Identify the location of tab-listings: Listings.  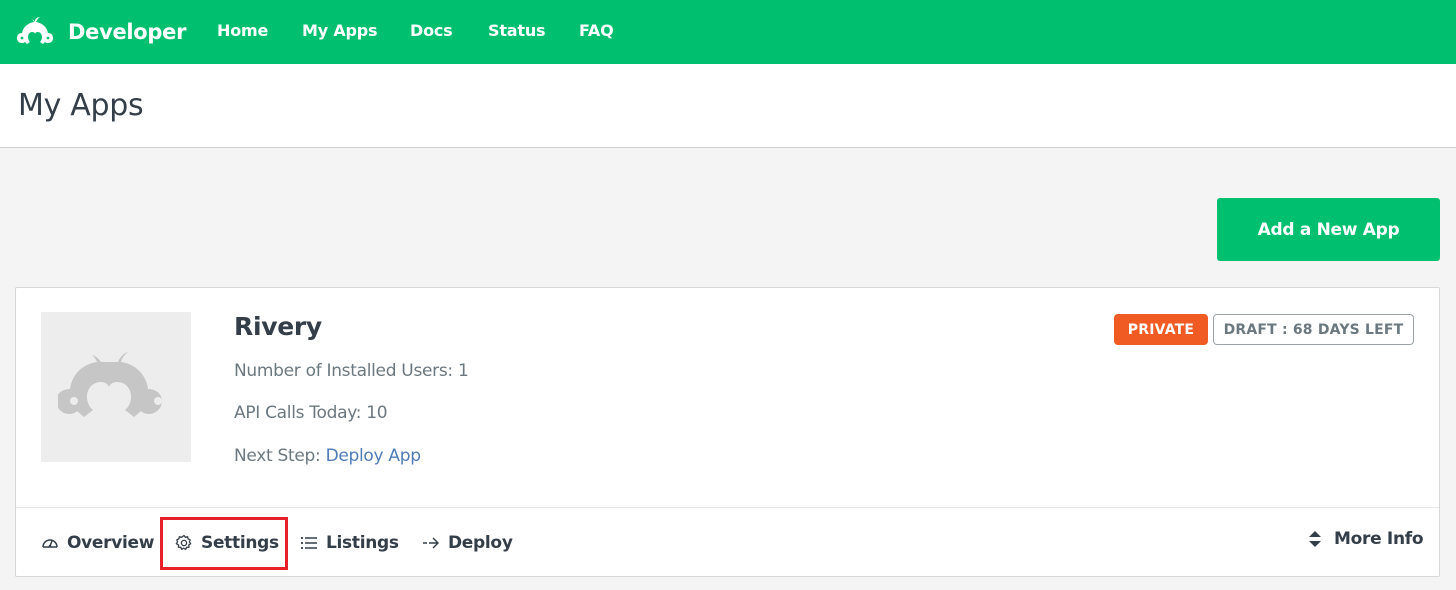
(349, 543).